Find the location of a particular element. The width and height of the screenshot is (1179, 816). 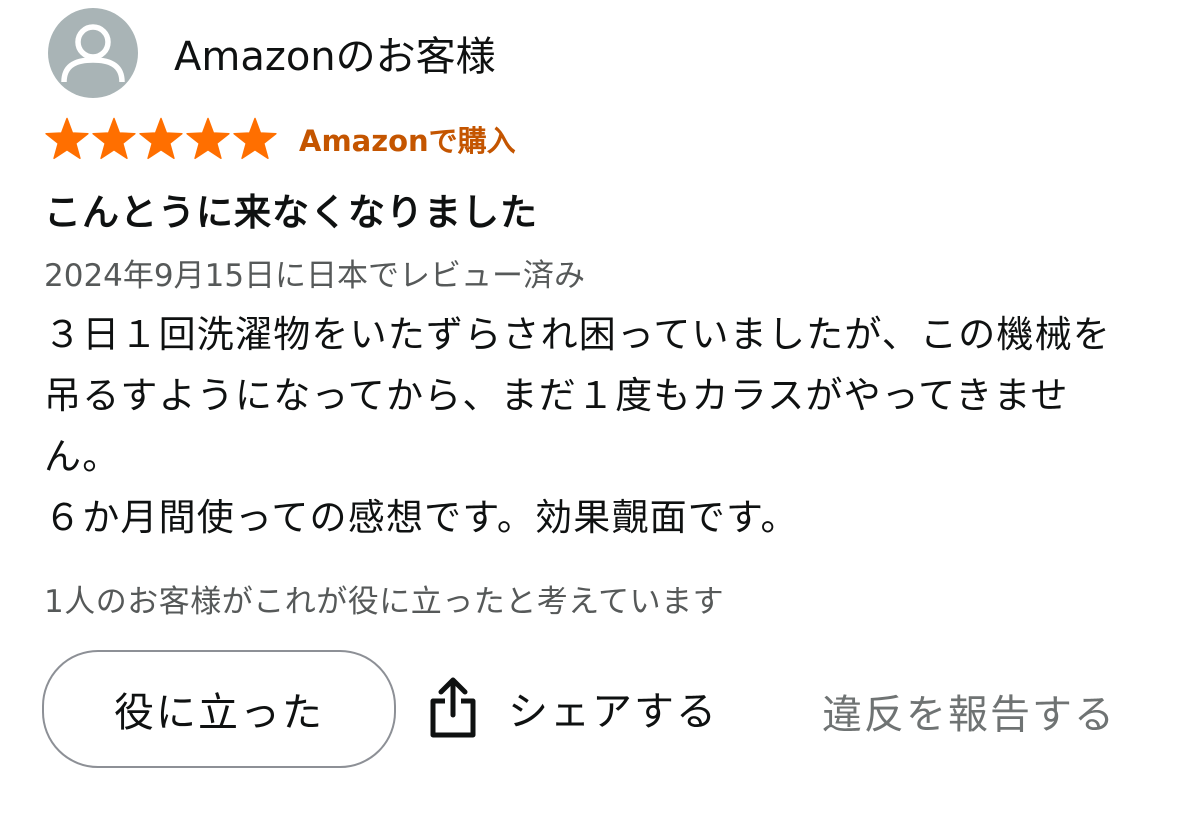

person-icon is located at coordinates (93, 53).